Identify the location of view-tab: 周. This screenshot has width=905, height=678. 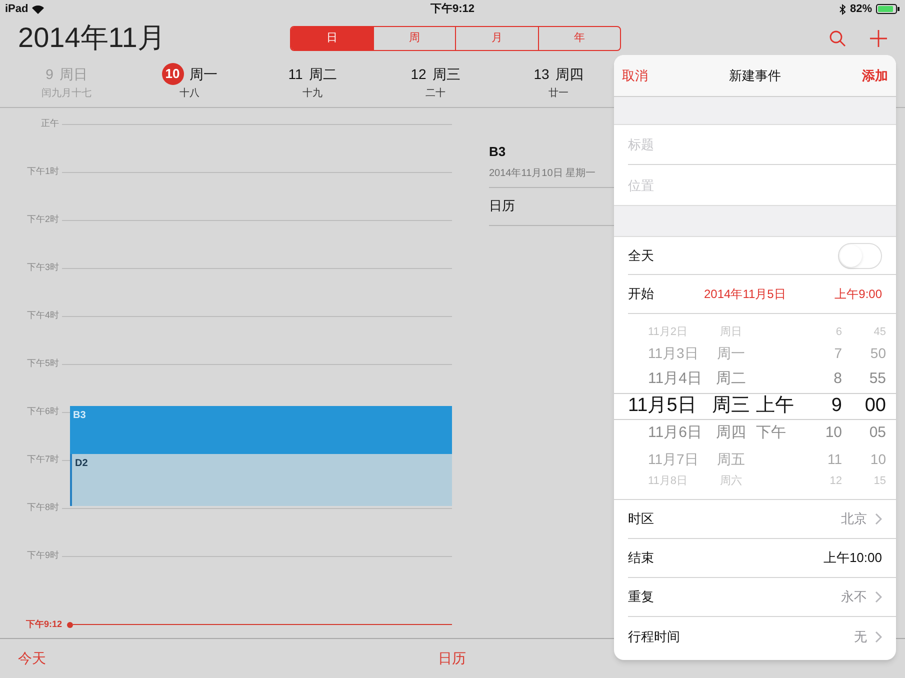
(413, 38).